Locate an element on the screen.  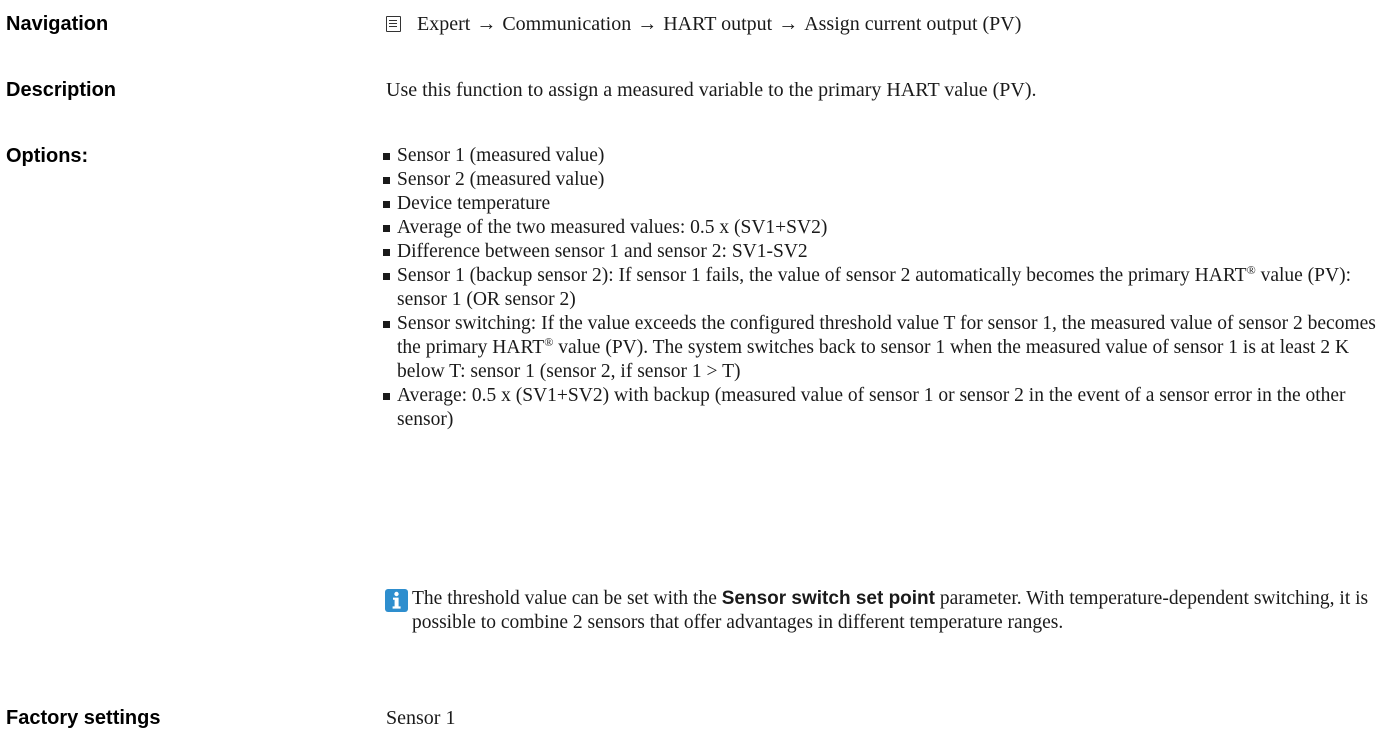
nav-step-expert: Expert is located at coordinates (444, 24).